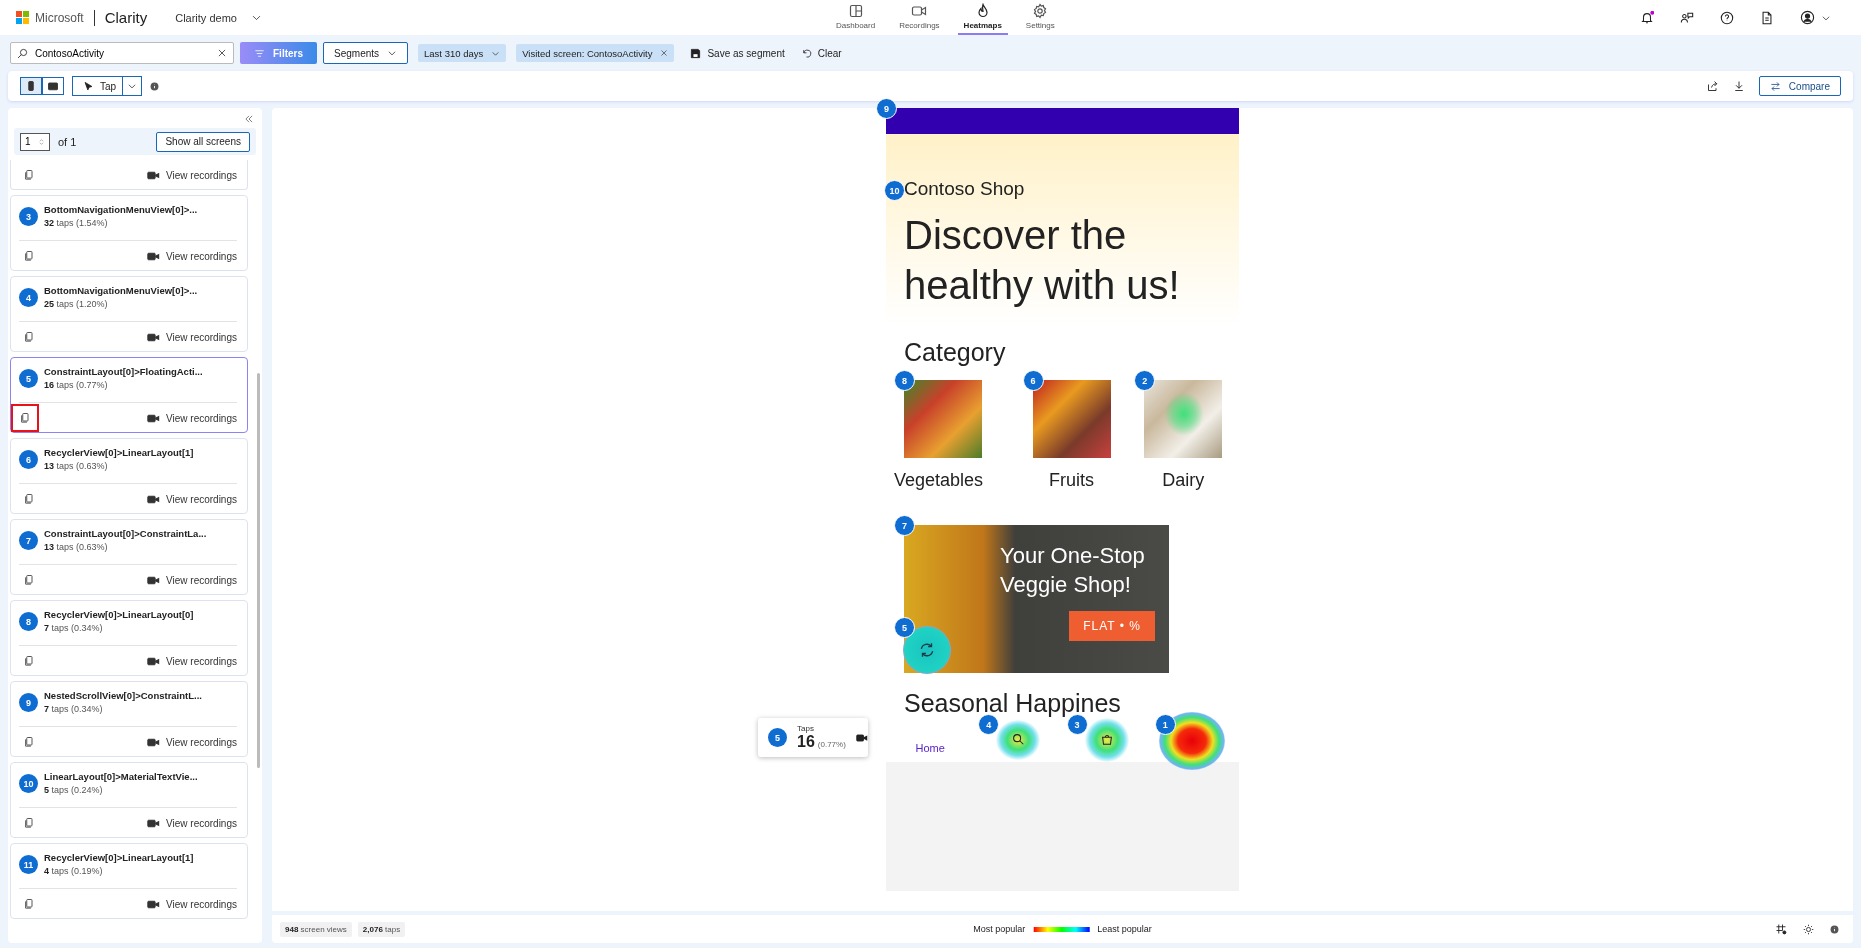 The width and height of the screenshot is (1861, 948). I want to click on element-card: 8 RecyclerView[0]>LinearLayout[0] 7 taps (0.34%) View recordings, so click(129, 638).